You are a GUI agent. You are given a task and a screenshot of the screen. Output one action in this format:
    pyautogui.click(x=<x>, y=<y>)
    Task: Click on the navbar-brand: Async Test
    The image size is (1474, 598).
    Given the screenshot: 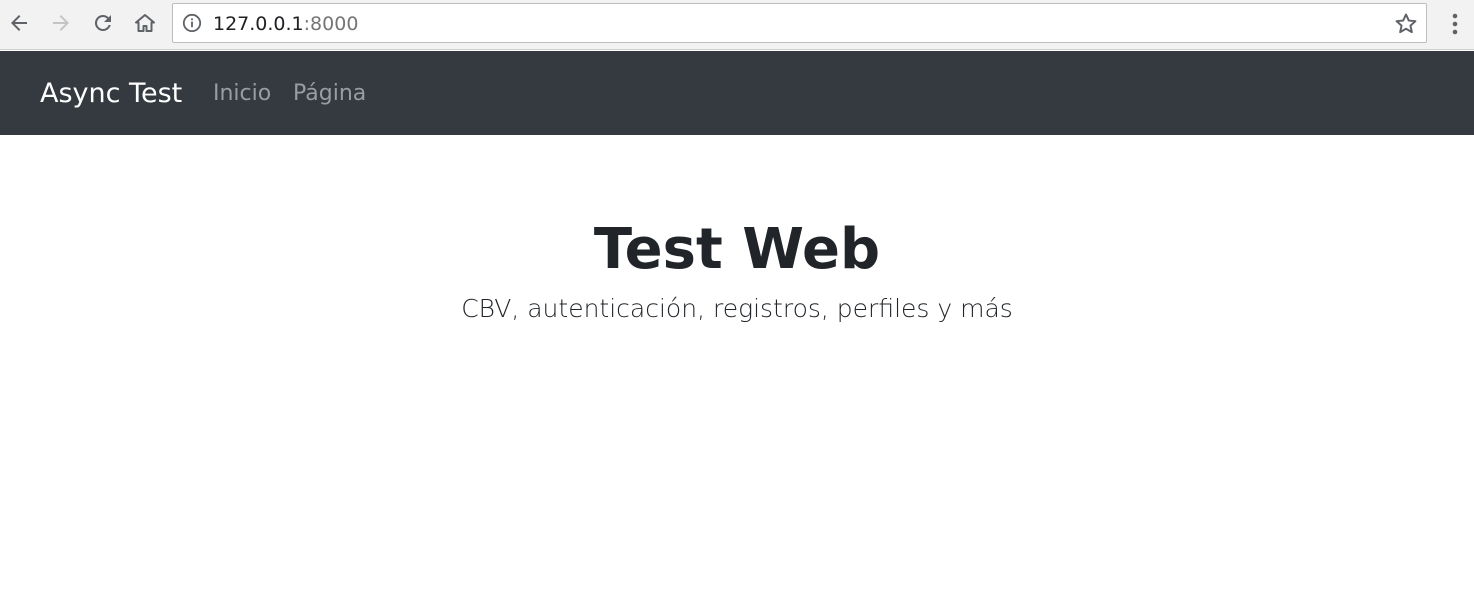 What is the action you would take?
    pyautogui.click(x=111, y=94)
    